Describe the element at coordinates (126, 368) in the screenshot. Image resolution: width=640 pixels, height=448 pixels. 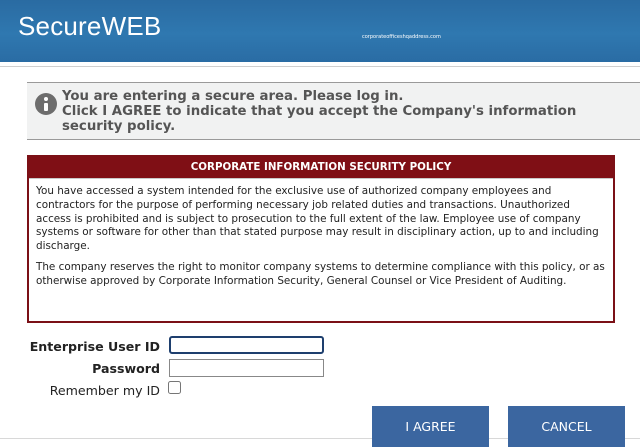
I see `password-label: Password` at that location.